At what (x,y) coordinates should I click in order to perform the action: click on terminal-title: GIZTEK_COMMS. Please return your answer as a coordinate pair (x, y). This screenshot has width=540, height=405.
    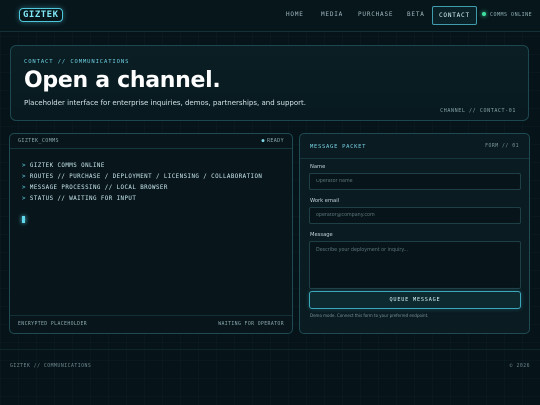
    Looking at the image, I should click on (38, 141).